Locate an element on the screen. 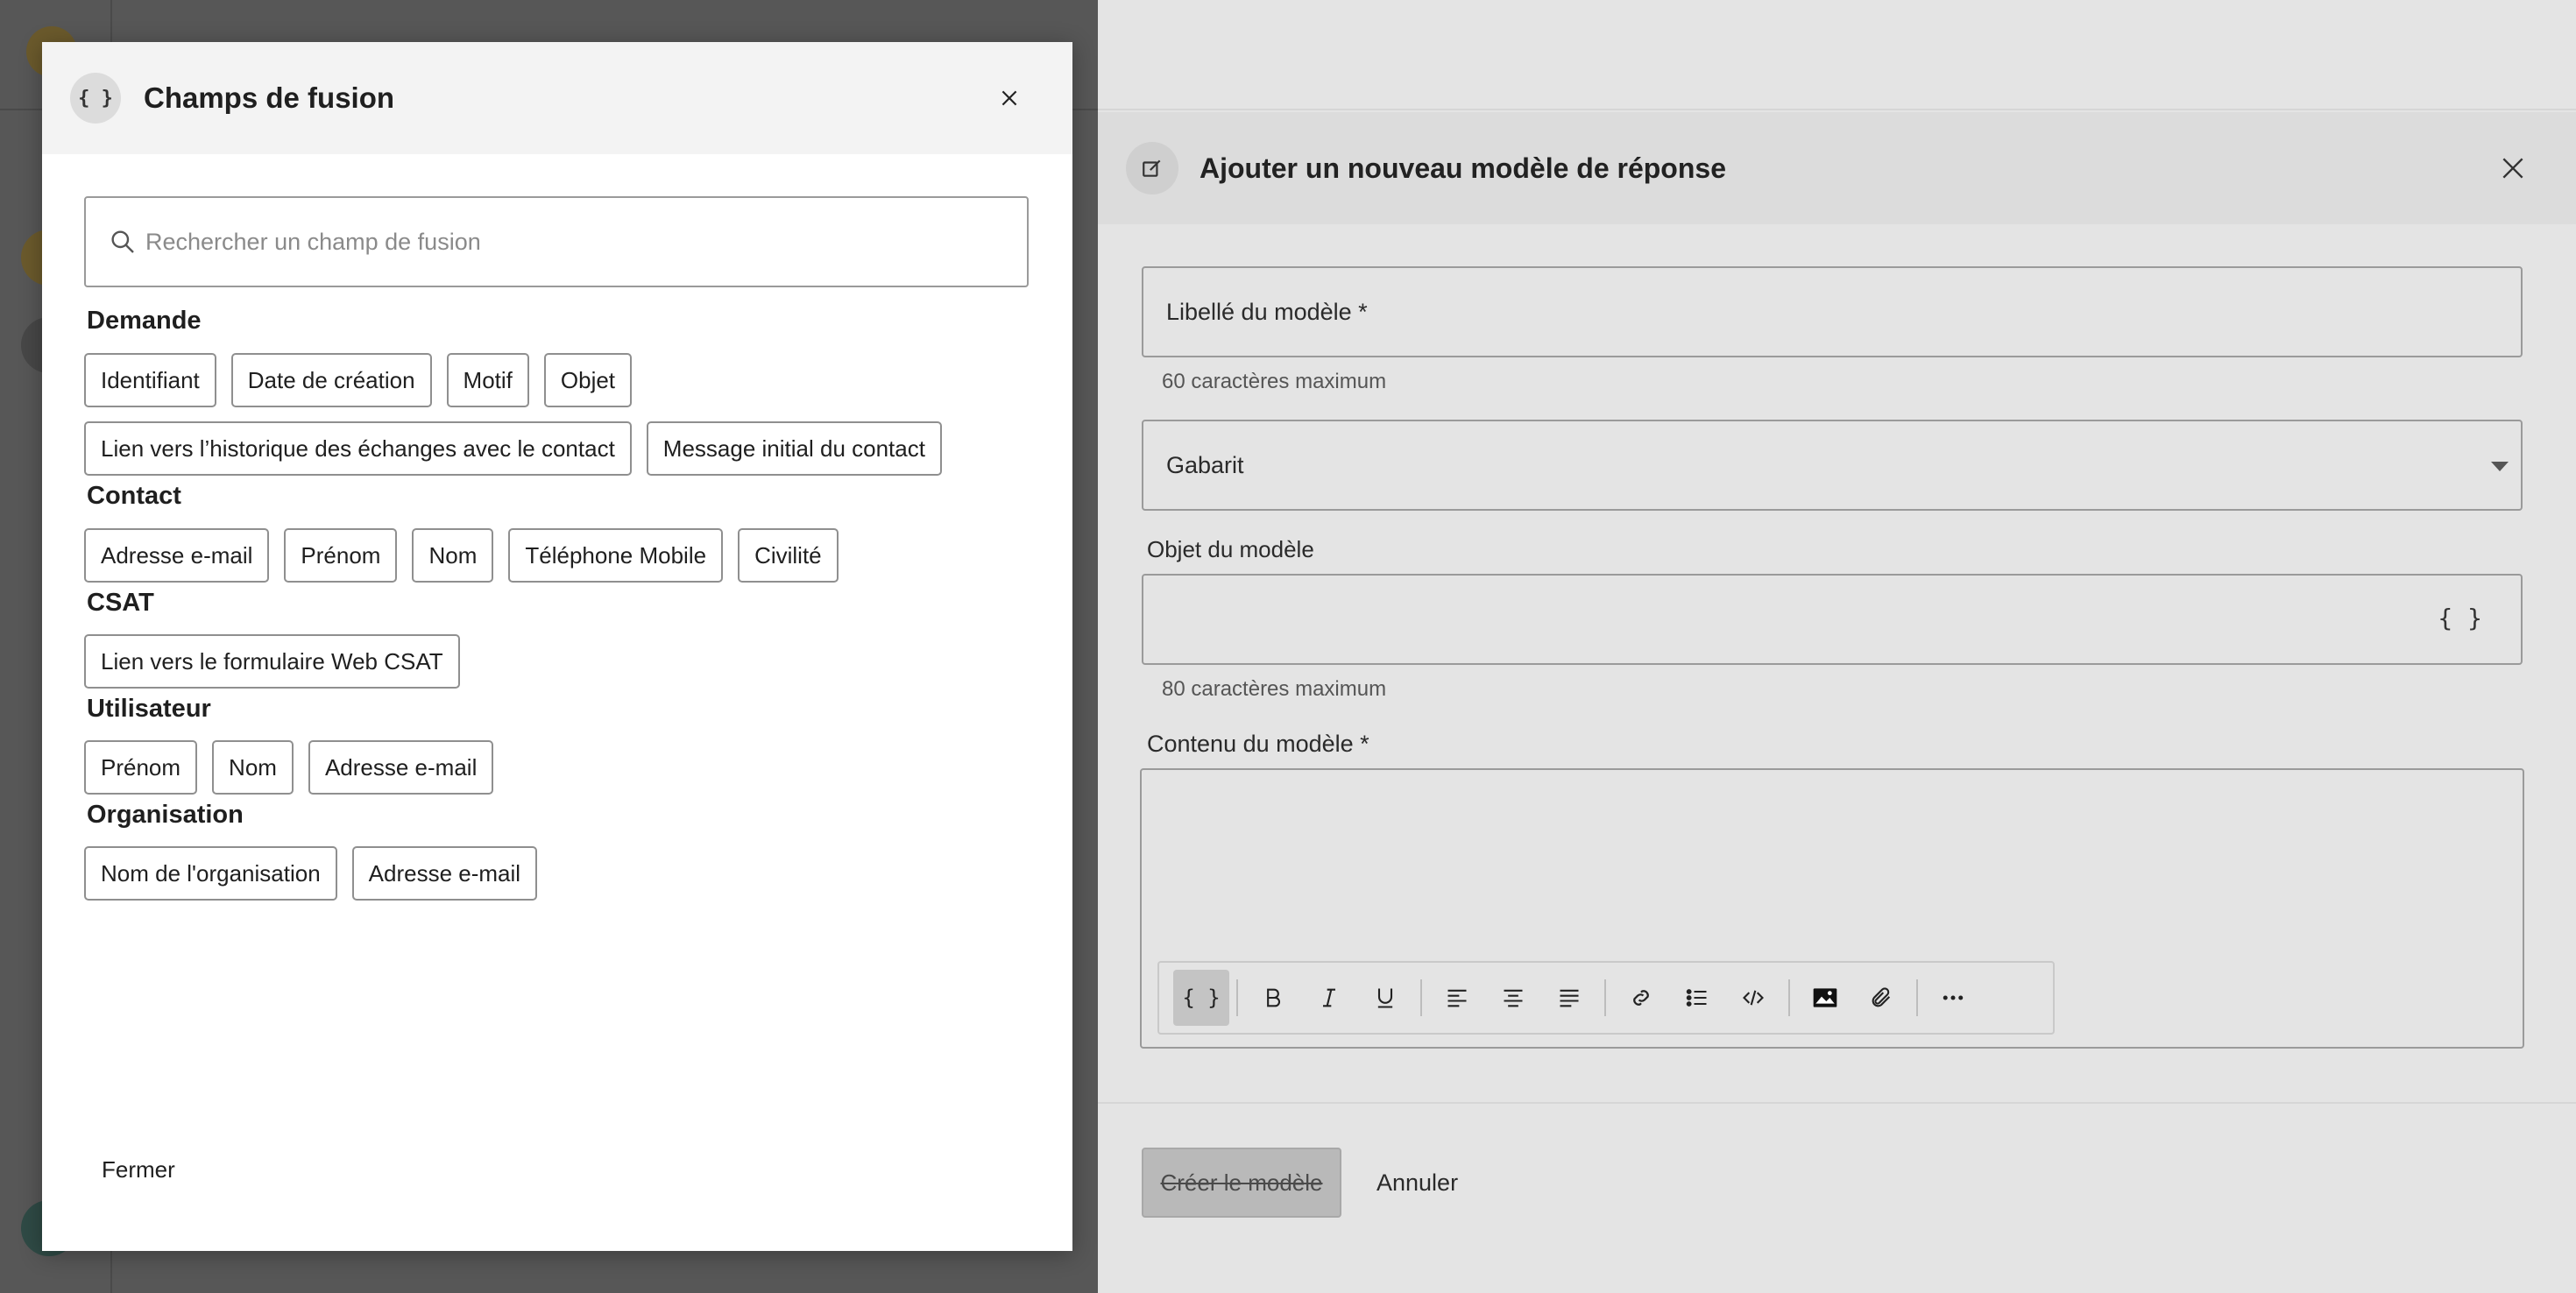 This screenshot has width=2576, height=1293. merge-field-chip: Téléphone Mobile is located at coordinates (616, 555).